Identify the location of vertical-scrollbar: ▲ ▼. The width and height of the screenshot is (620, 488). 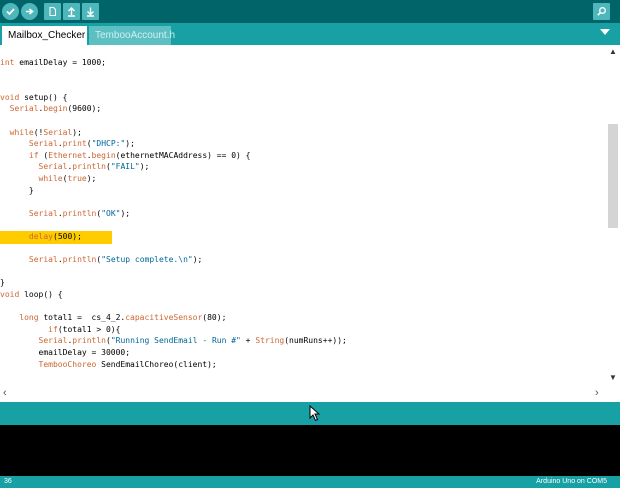
(613, 215).